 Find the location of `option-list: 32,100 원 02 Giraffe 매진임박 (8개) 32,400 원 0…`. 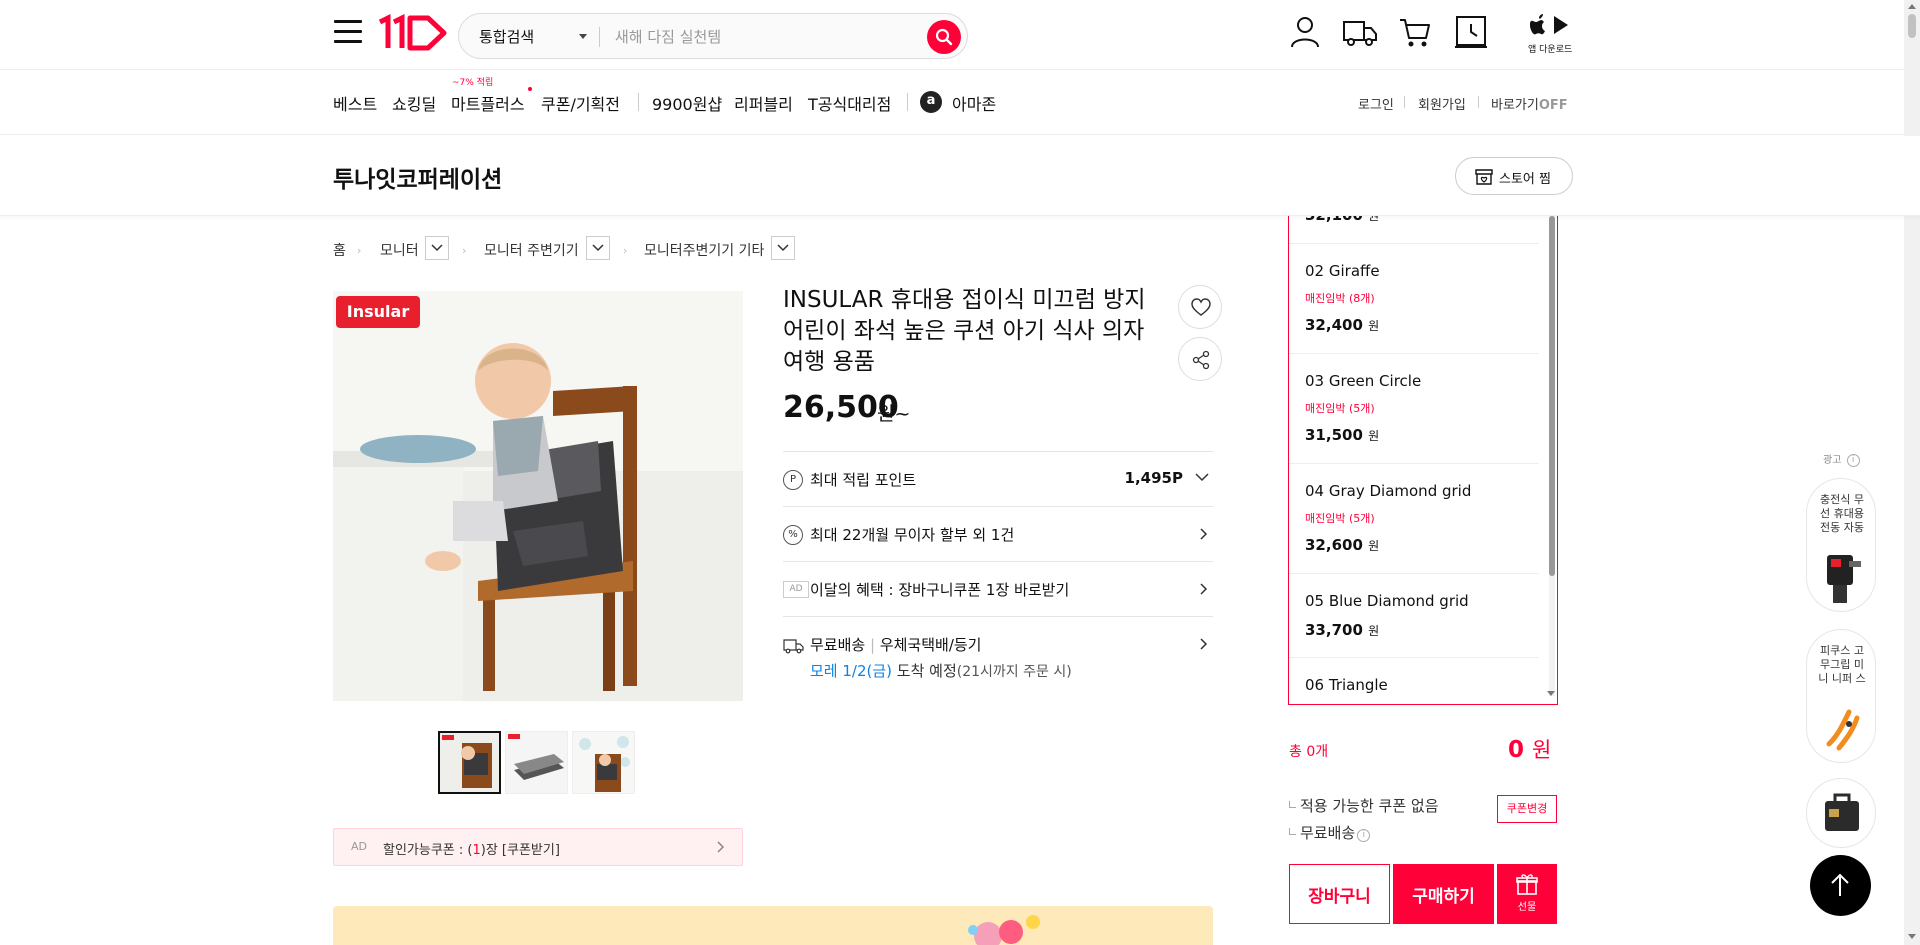

option-list: 32,100 원 02 Giraffe 매진임박 (8개) 32,400 원 0… is located at coordinates (1423, 452).